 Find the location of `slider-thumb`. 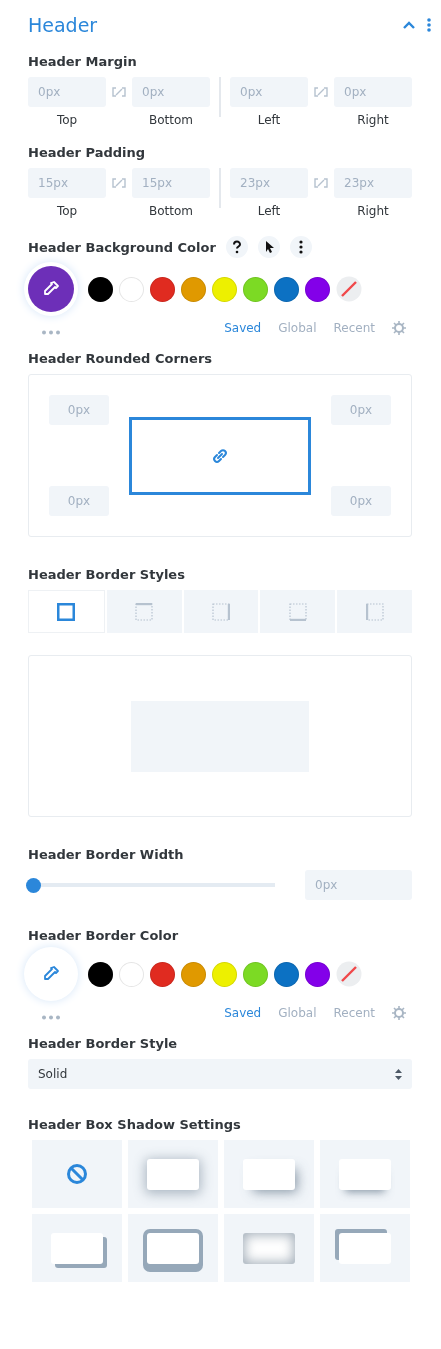

slider-thumb is located at coordinates (33, 885).